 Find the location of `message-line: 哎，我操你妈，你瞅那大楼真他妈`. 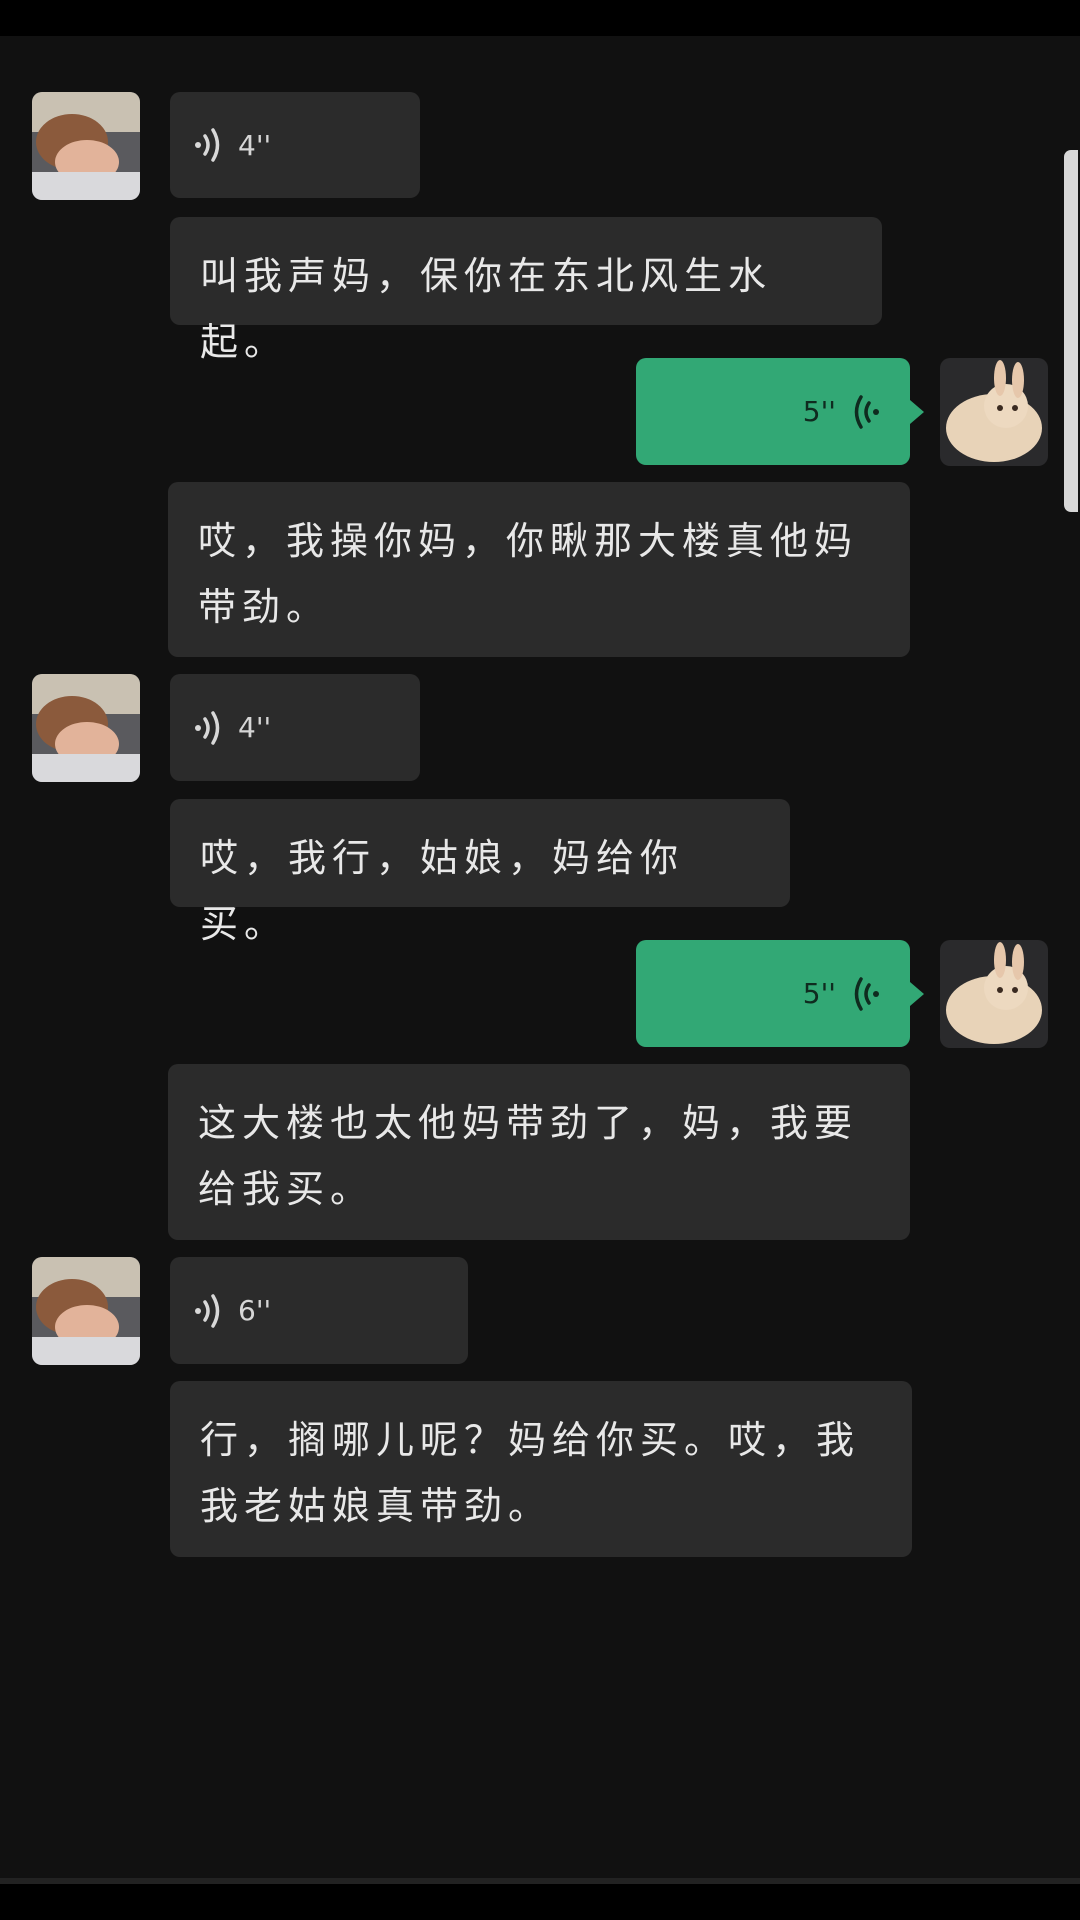

message-line: 哎，我操你妈，你瞅那大楼真他妈 is located at coordinates (528, 541).